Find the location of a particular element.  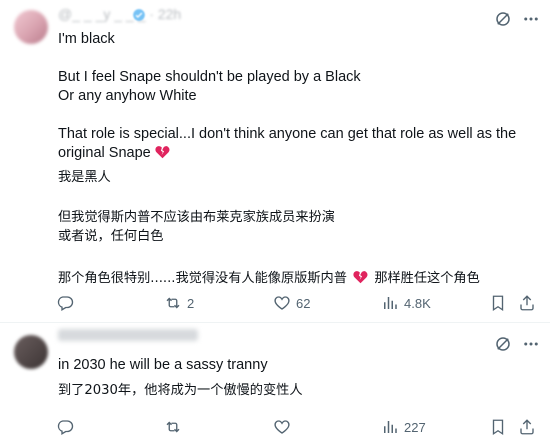

action-bar: 2 62 4.8K is located at coordinates (298, 303).